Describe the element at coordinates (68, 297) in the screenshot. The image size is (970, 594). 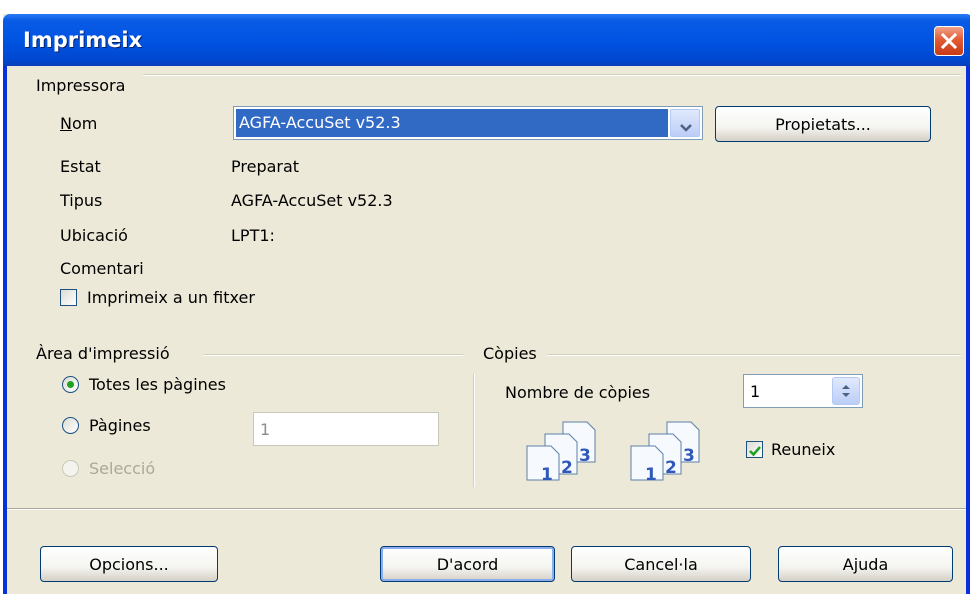
I see `print-to-file-checkbox` at that location.